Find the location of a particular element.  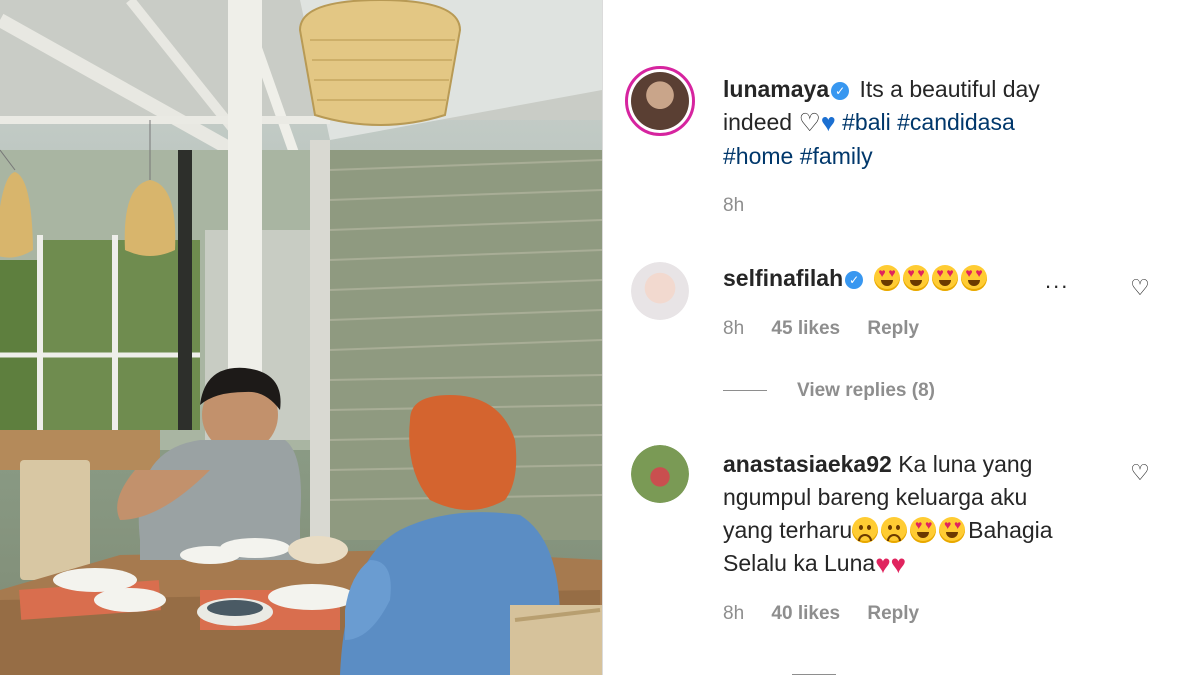

caption-meta: 8h is located at coordinates (744, 206).